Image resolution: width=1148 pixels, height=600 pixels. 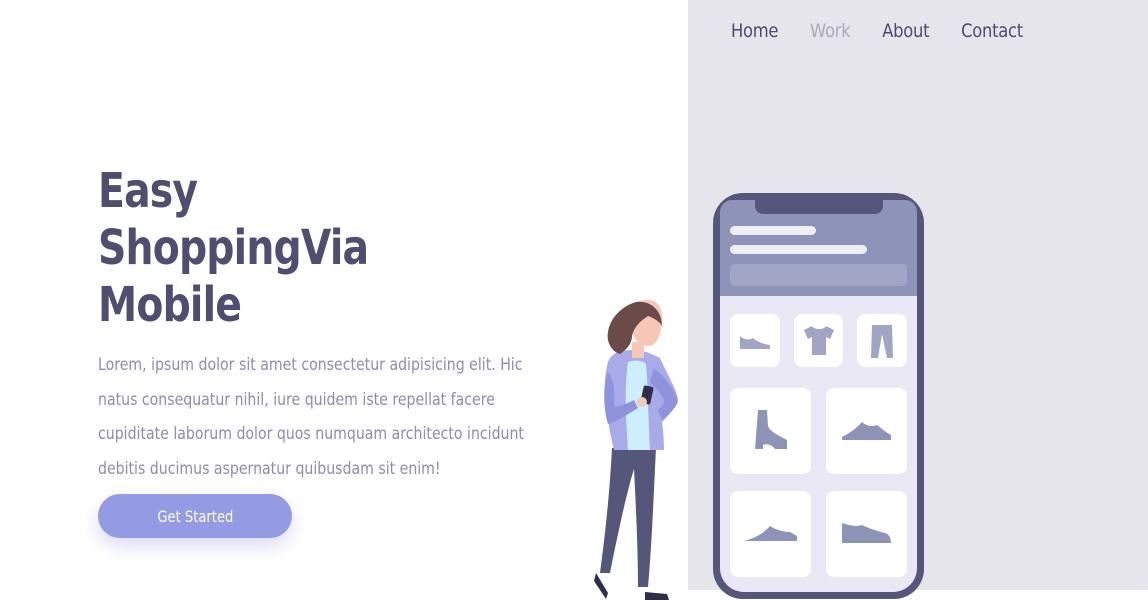 What do you see at coordinates (628, 517) in the screenshot?
I see `legs` at bounding box center [628, 517].